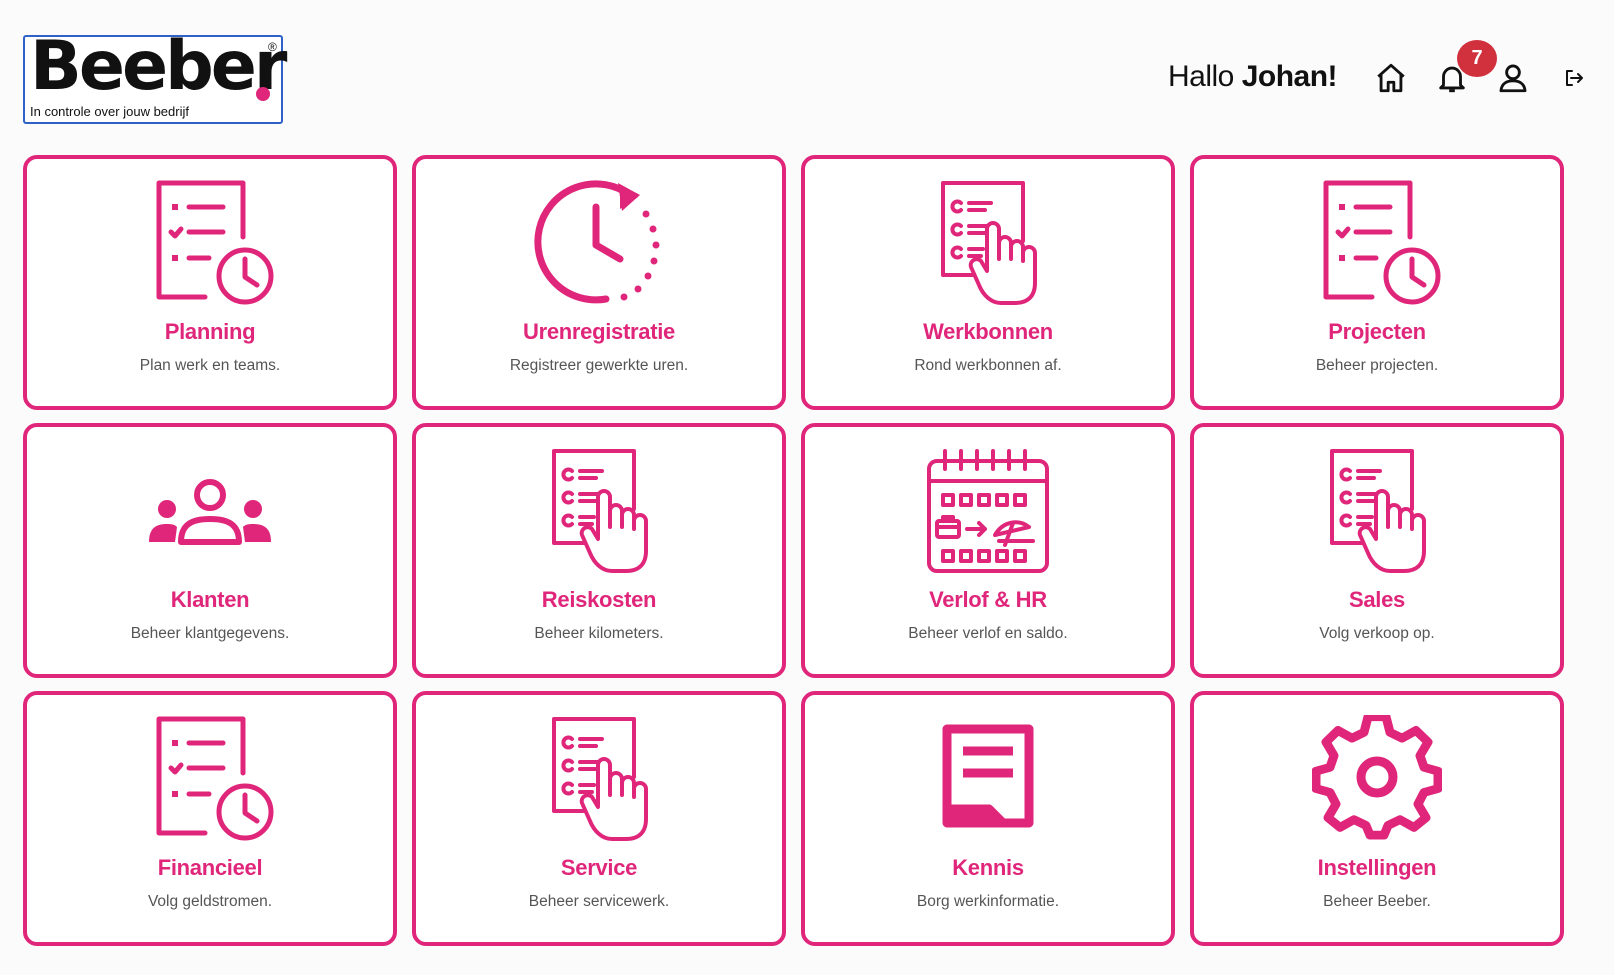 The height and width of the screenshot is (975, 1614). I want to click on tile-klanten: Klanten Beheer klantgegevens., so click(210, 550).